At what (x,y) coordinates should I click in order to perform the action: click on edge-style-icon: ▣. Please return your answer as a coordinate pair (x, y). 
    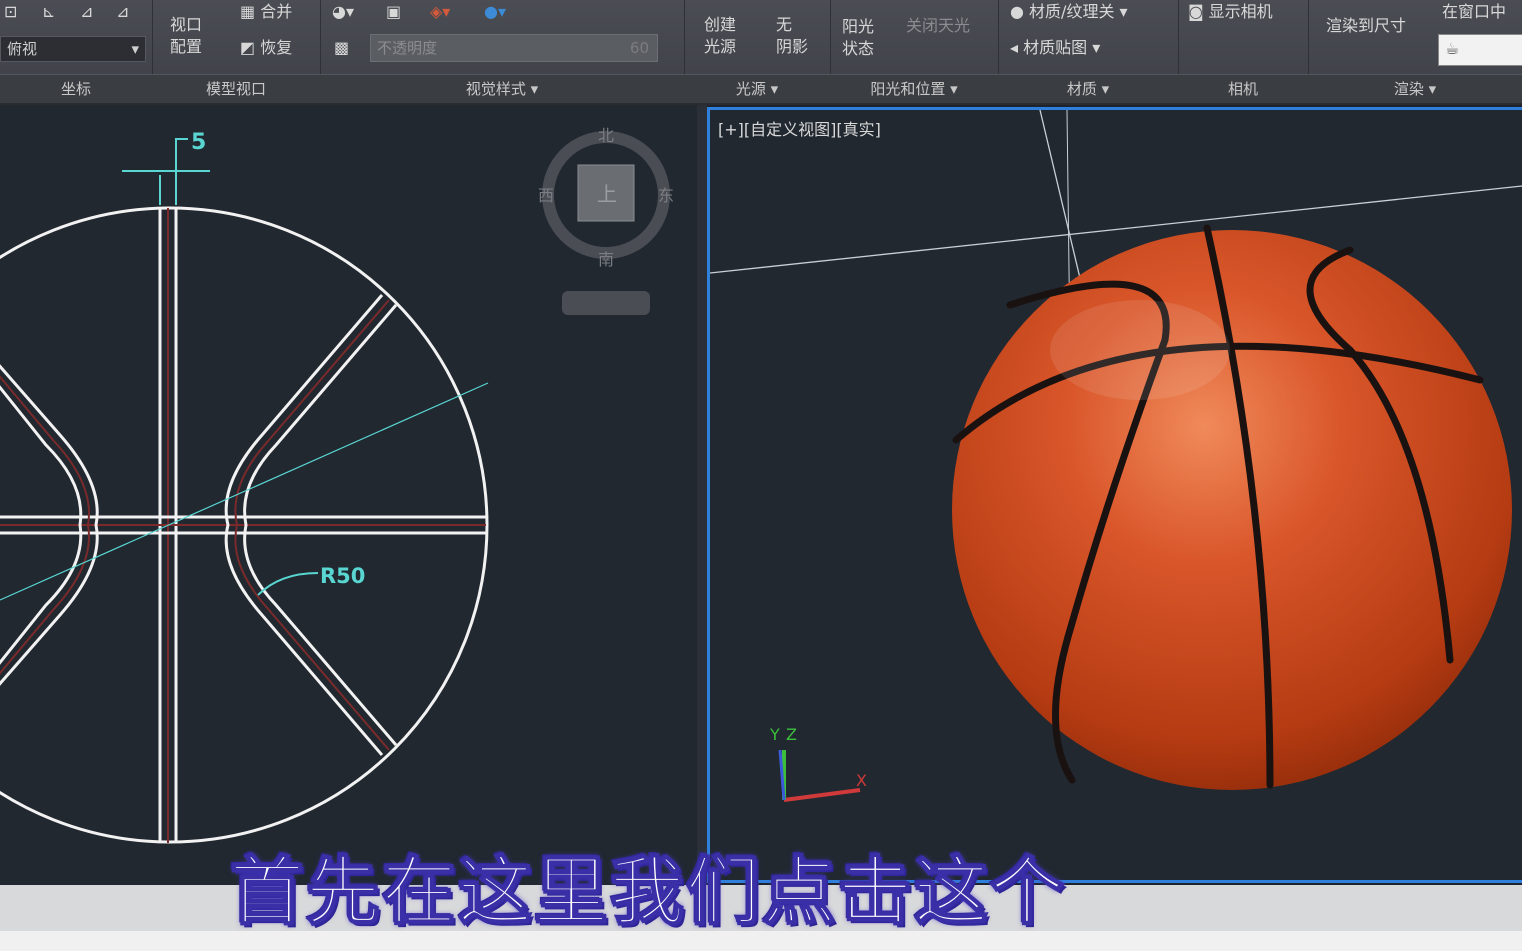
    Looking at the image, I should click on (393, 12).